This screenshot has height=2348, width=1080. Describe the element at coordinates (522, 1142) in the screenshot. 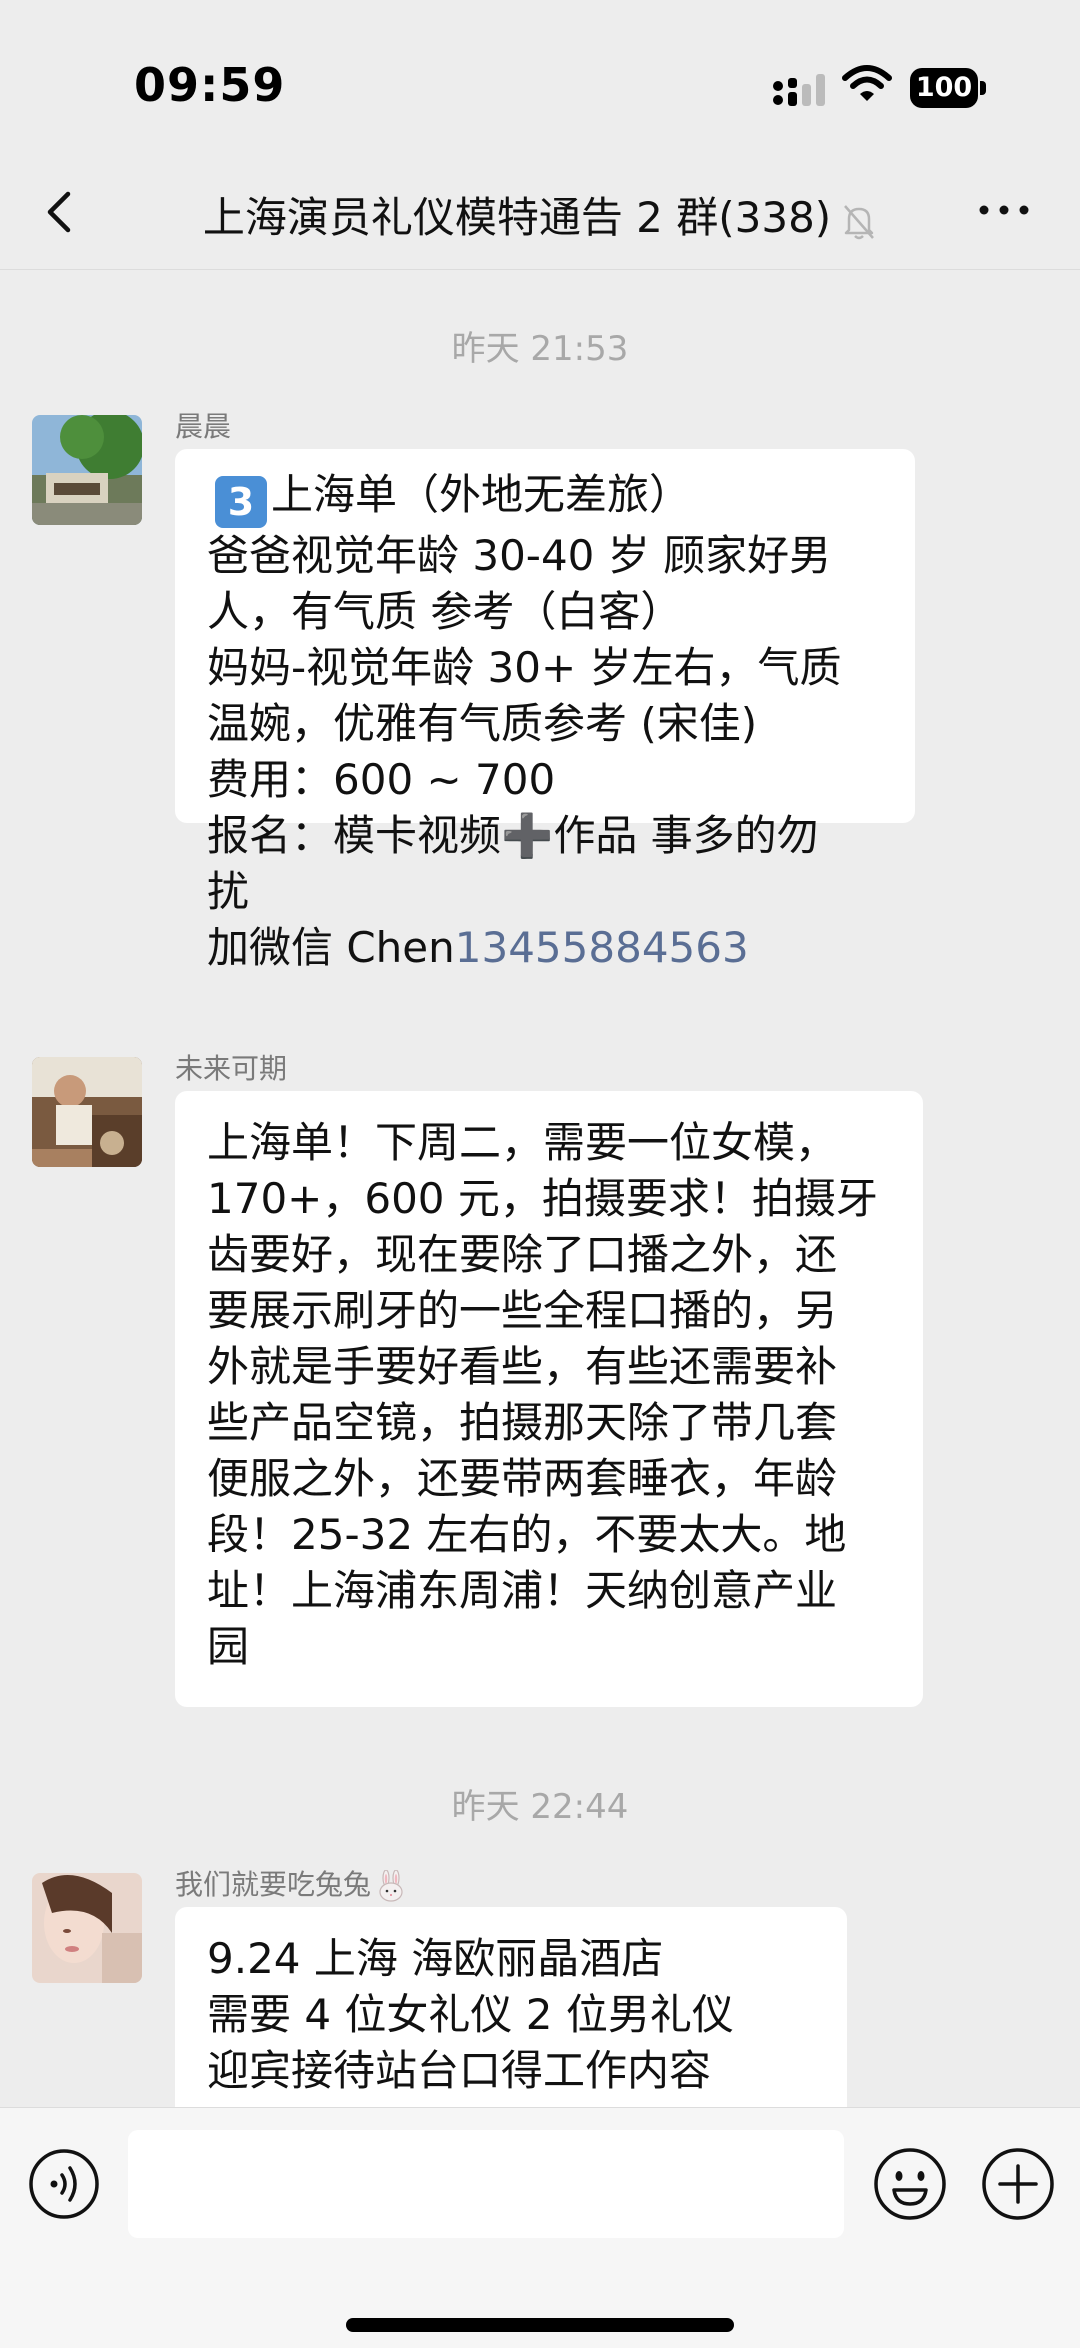

I see `message-text: 上海单！下周二，需要一位女模，` at that location.